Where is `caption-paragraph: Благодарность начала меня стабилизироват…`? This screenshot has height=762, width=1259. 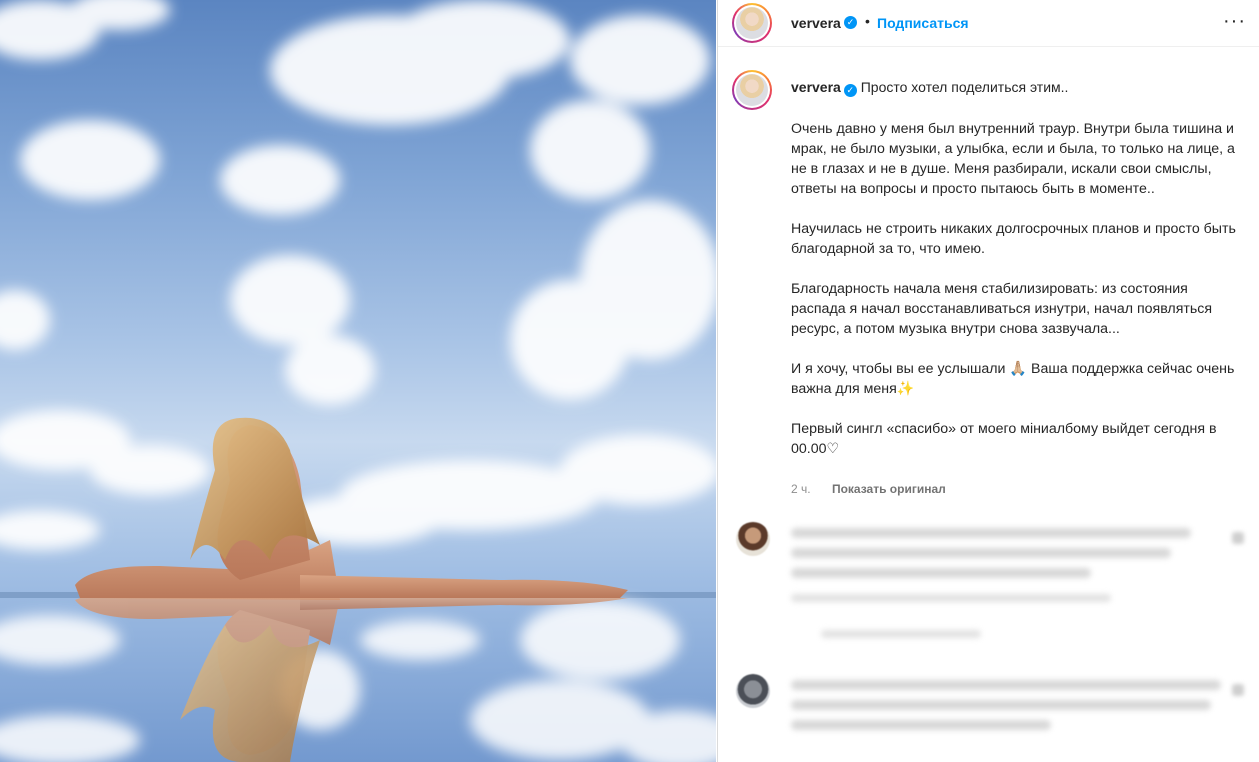 caption-paragraph: Благодарность начала меня стабилизироват… is located at coordinates (1002, 309).